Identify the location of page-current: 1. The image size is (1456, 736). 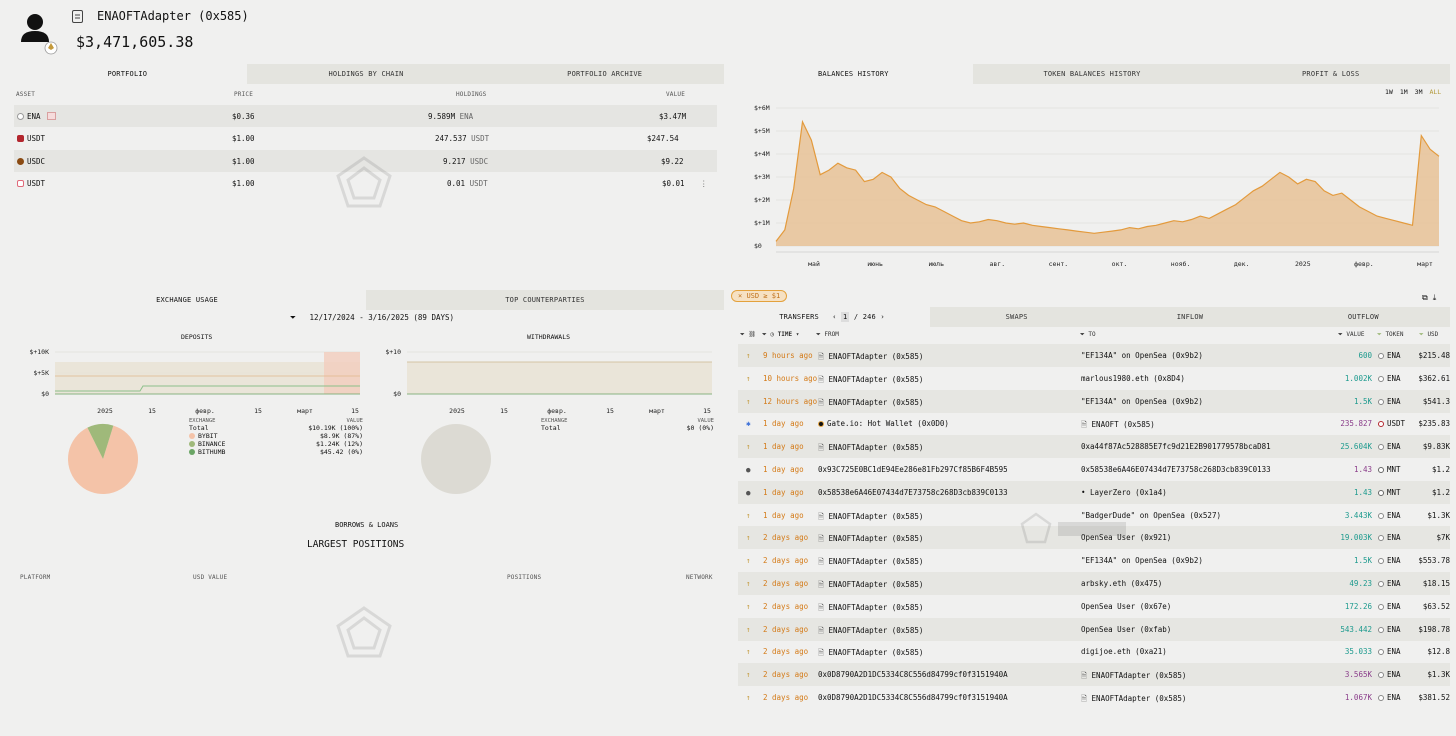
(845, 317).